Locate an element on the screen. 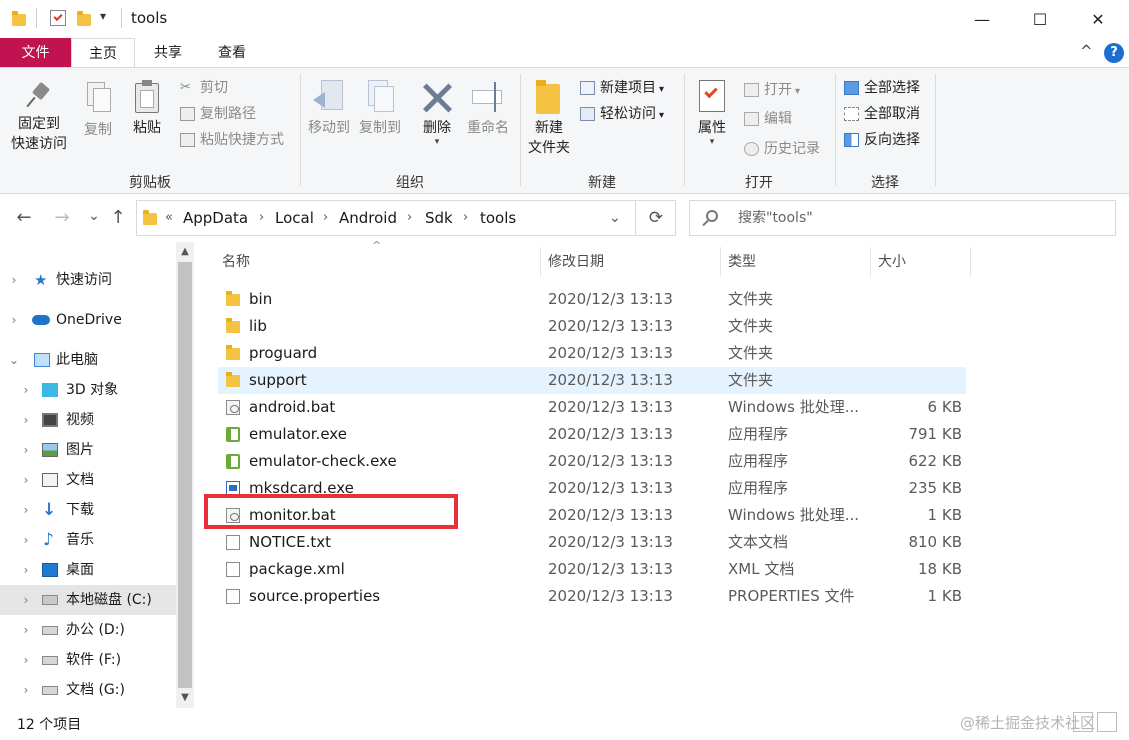 The image size is (1129, 740). tree-item-music: › ♪ 音乐 is located at coordinates (88, 540).